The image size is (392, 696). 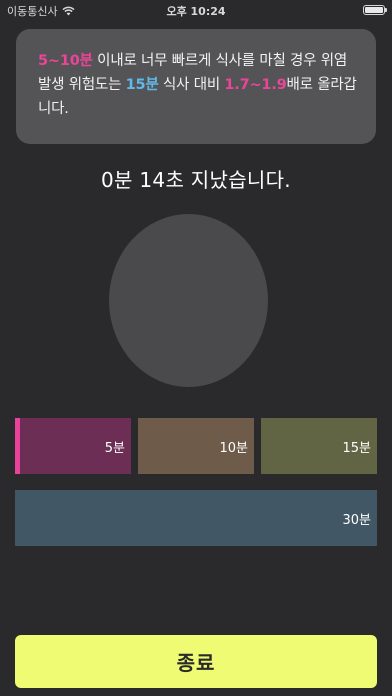 I want to click on segment-15min: 15분, so click(x=319, y=446).